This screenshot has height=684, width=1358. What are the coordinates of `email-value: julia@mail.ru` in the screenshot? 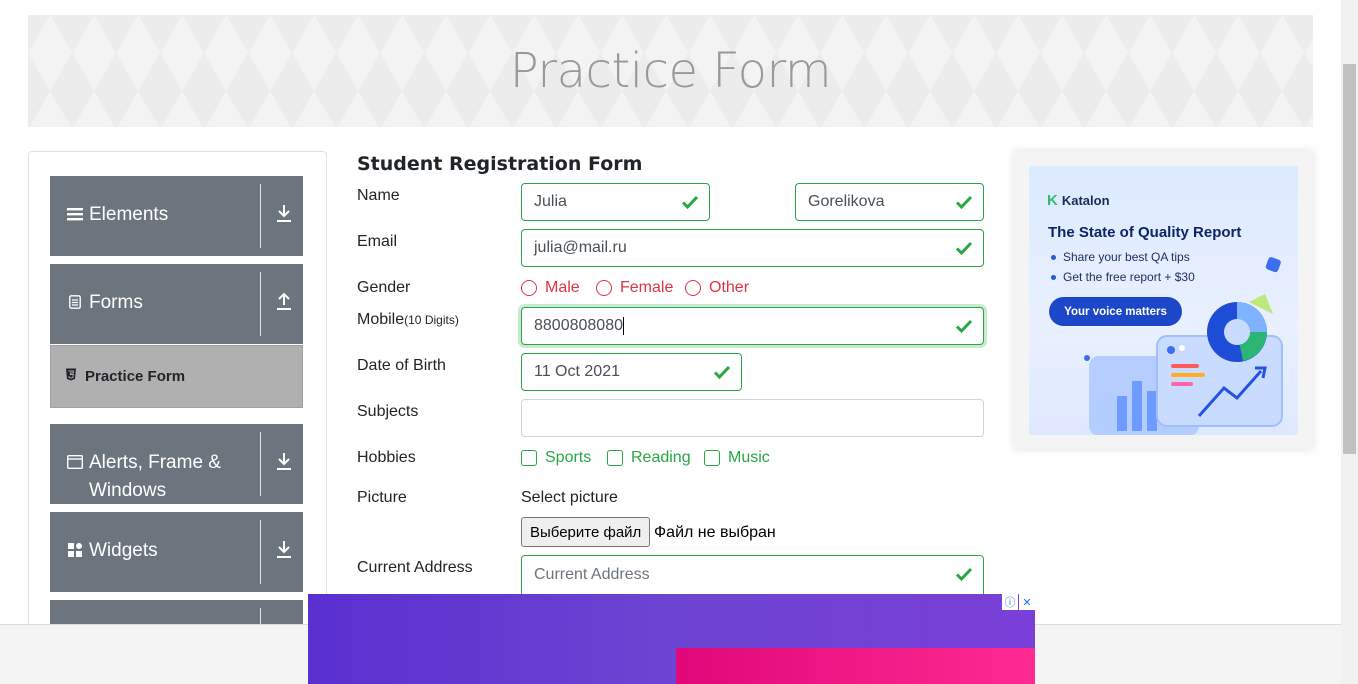 It's located at (580, 247).